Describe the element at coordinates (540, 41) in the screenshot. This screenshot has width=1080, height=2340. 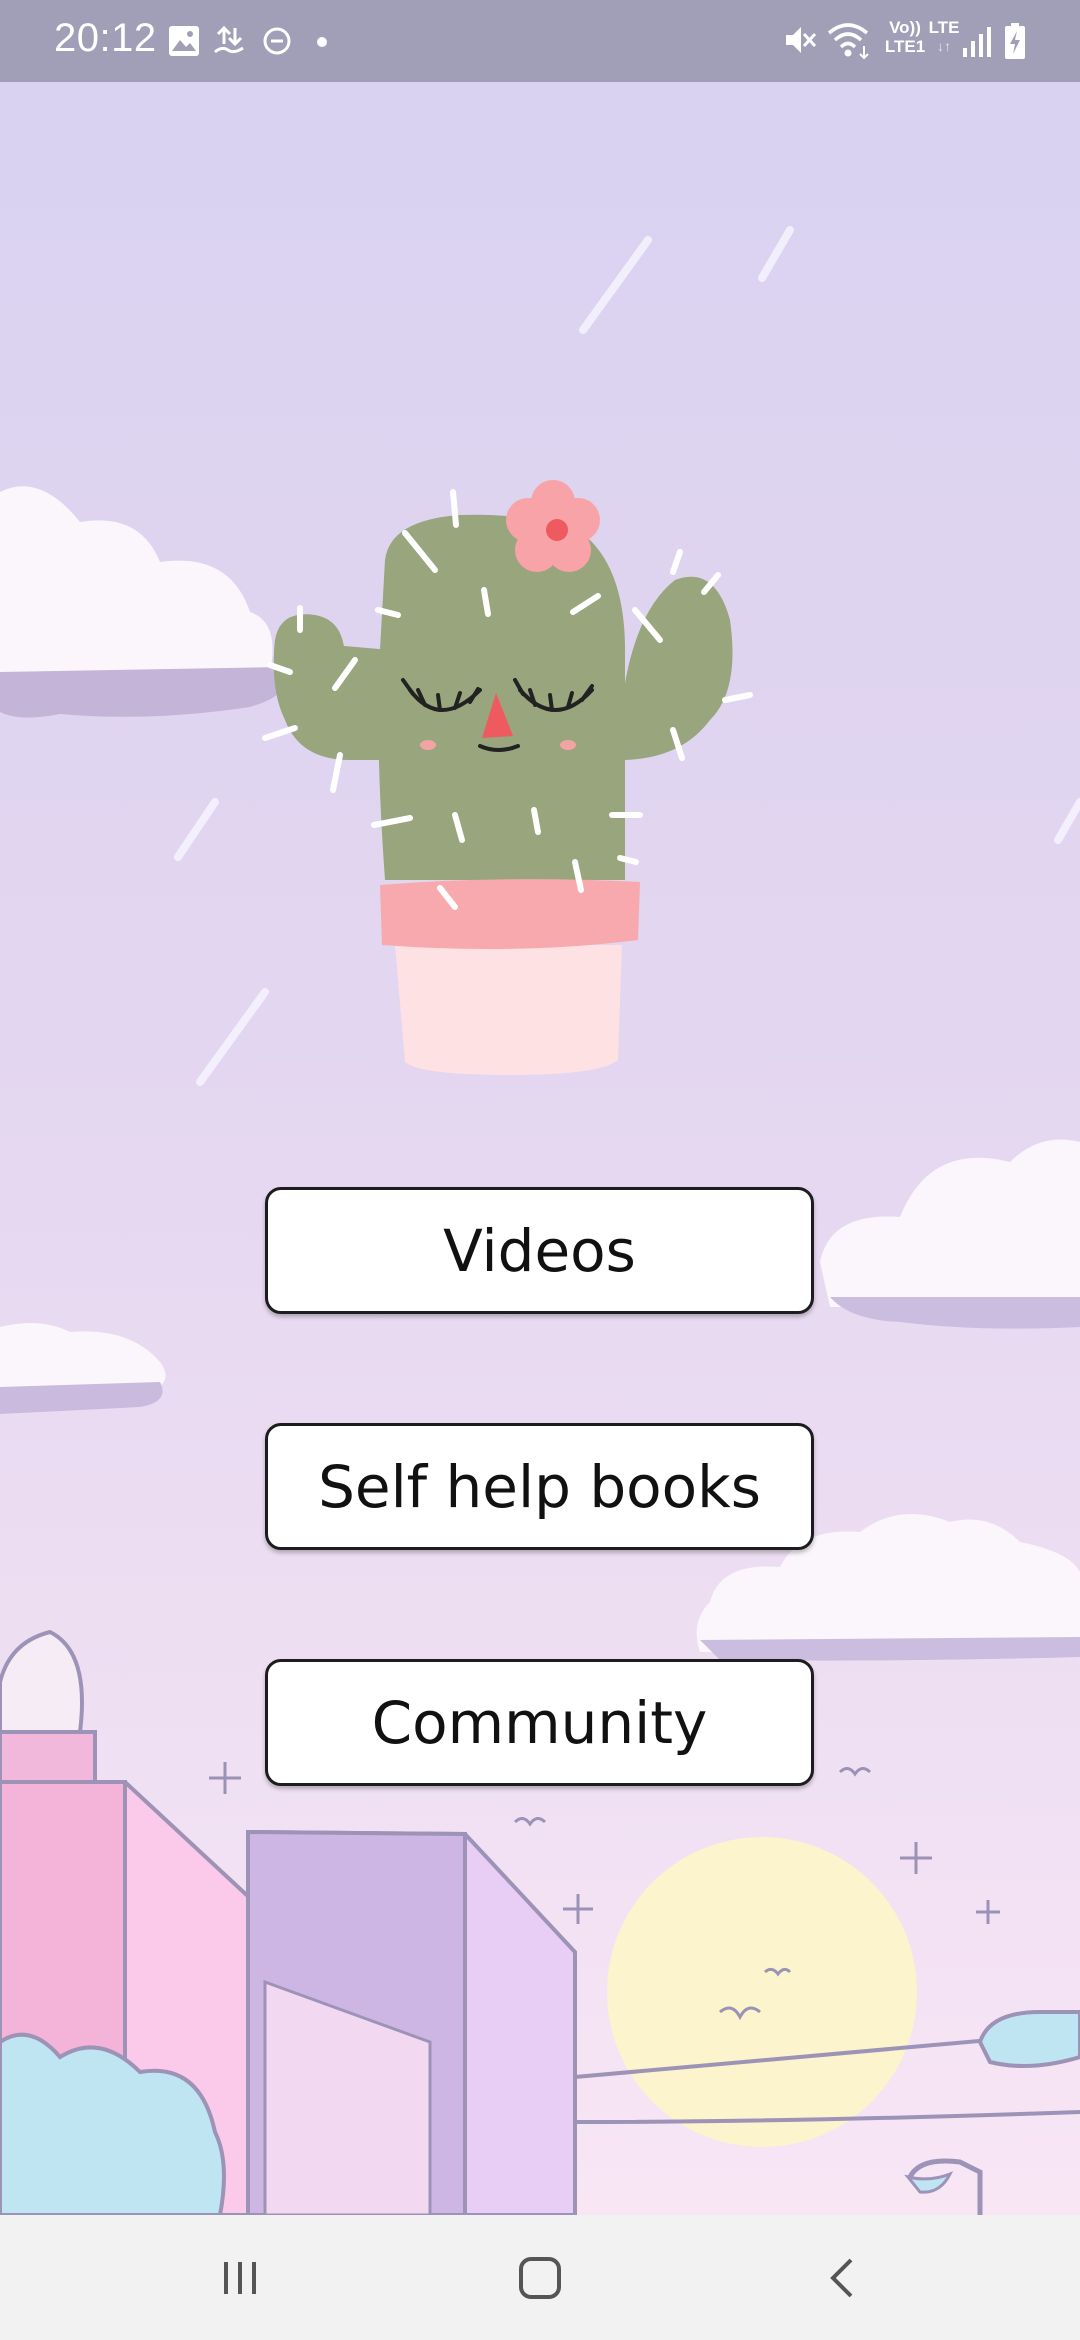
I see `status-bar: 20:12 Vo)) LTE1 LTE ↓↑` at that location.